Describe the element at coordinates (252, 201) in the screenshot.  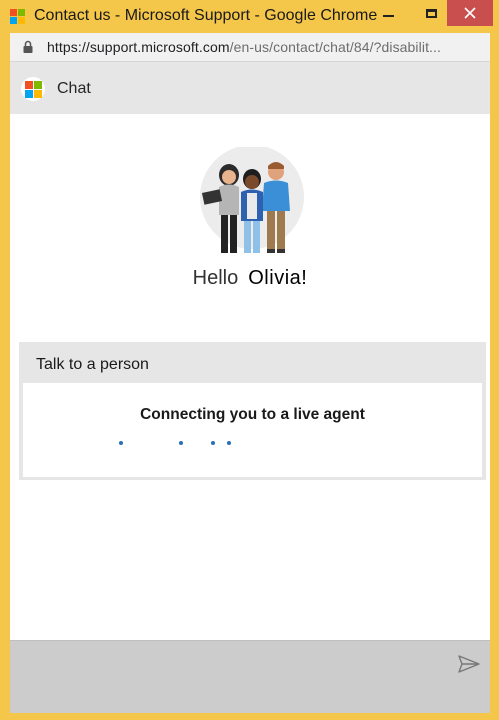
I see `support-team-illustration` at that location.